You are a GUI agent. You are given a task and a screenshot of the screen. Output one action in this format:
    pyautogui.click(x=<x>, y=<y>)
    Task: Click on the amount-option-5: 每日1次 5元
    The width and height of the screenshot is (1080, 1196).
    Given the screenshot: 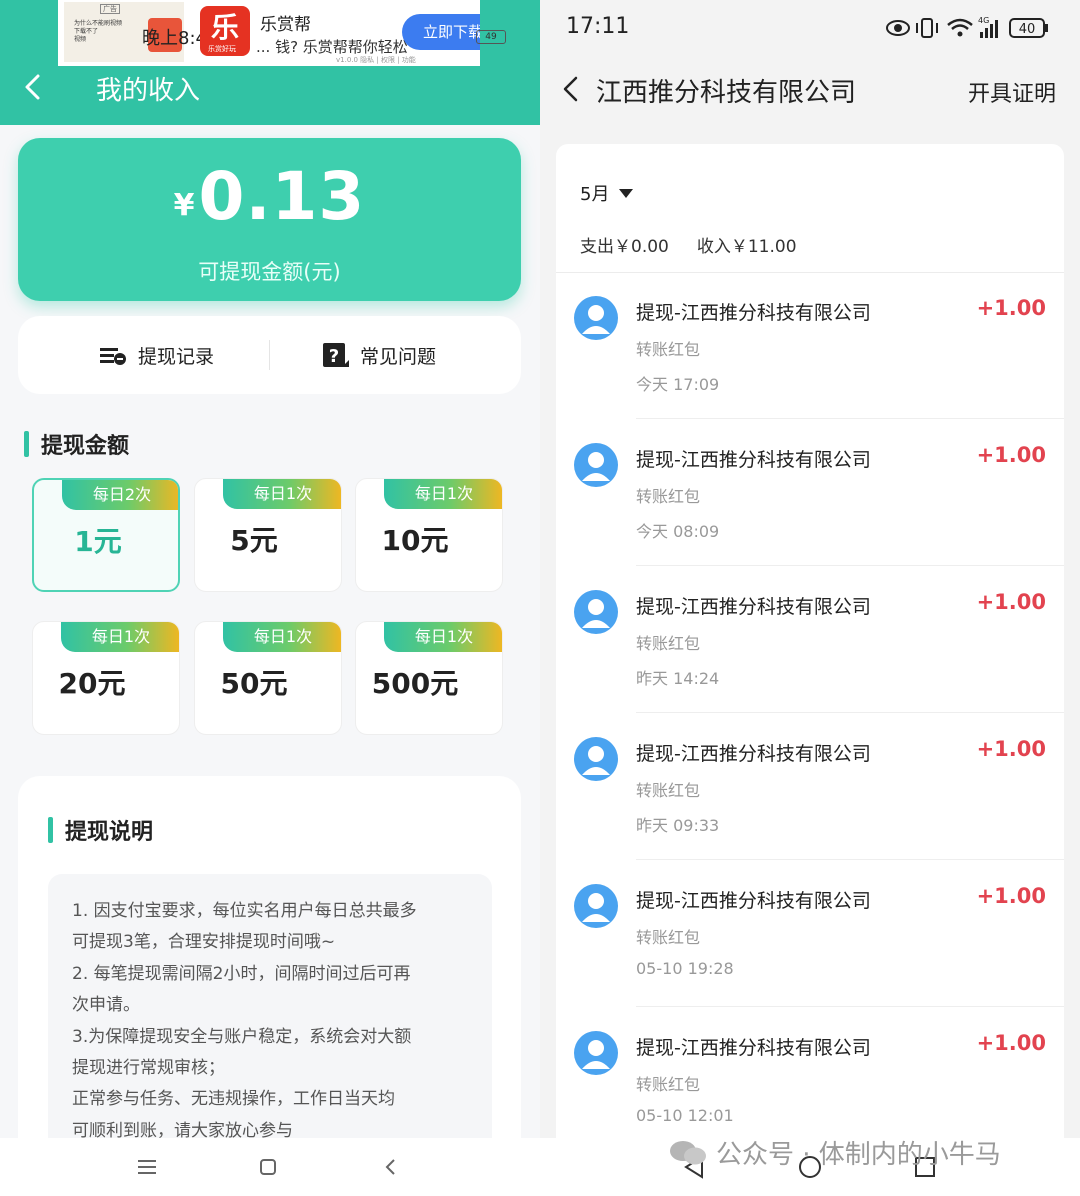 What is the action you would take?
    pyautogui.click(x=268, y=535)
    